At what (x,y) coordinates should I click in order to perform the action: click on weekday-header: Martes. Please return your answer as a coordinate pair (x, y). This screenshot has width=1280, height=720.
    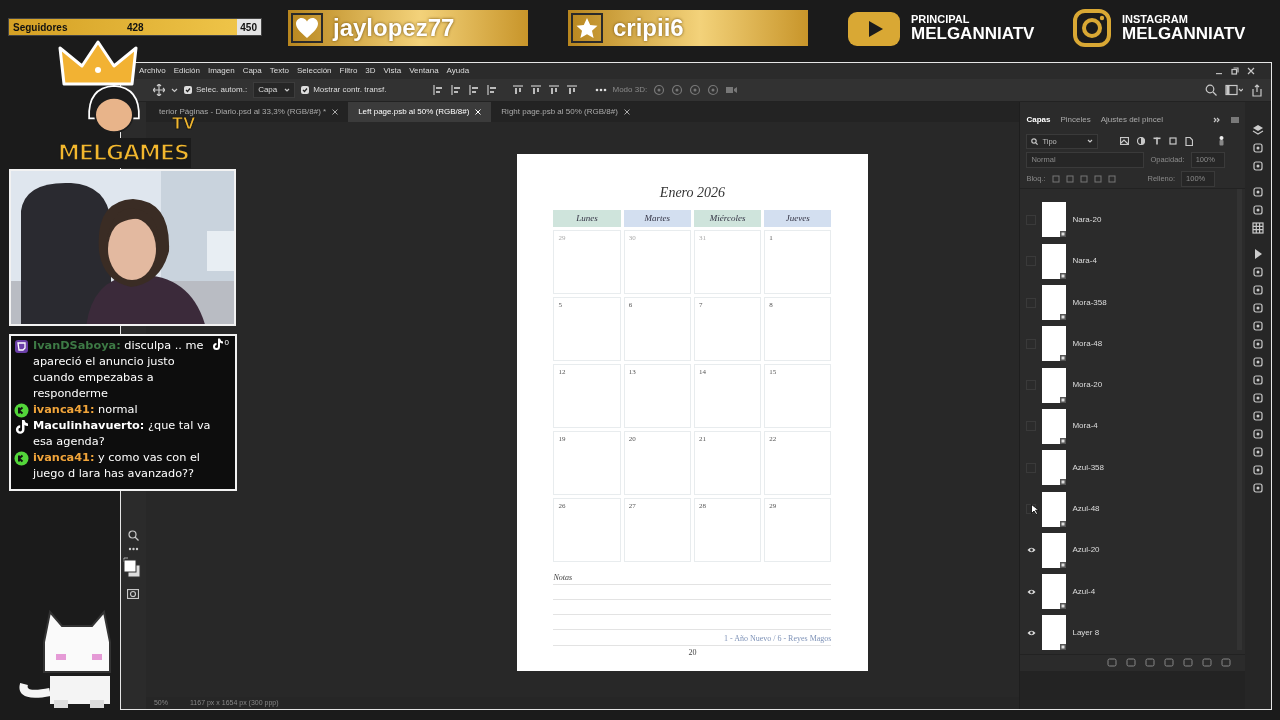
    Looking at the image, I should click on (657, 218).